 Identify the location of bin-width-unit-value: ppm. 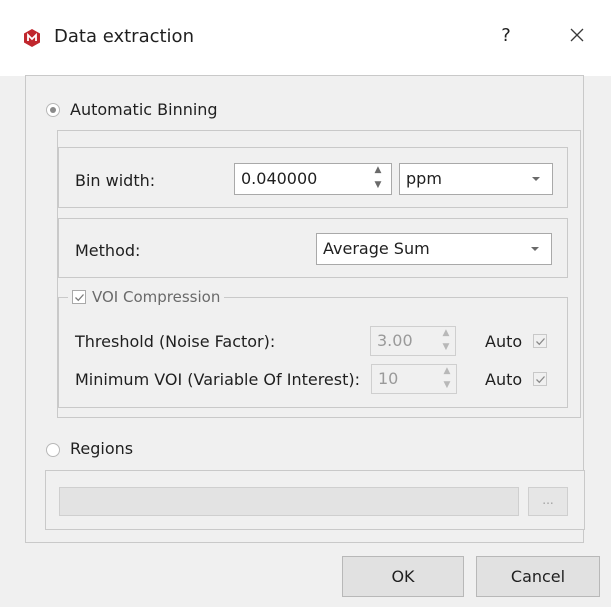
(424, 178).